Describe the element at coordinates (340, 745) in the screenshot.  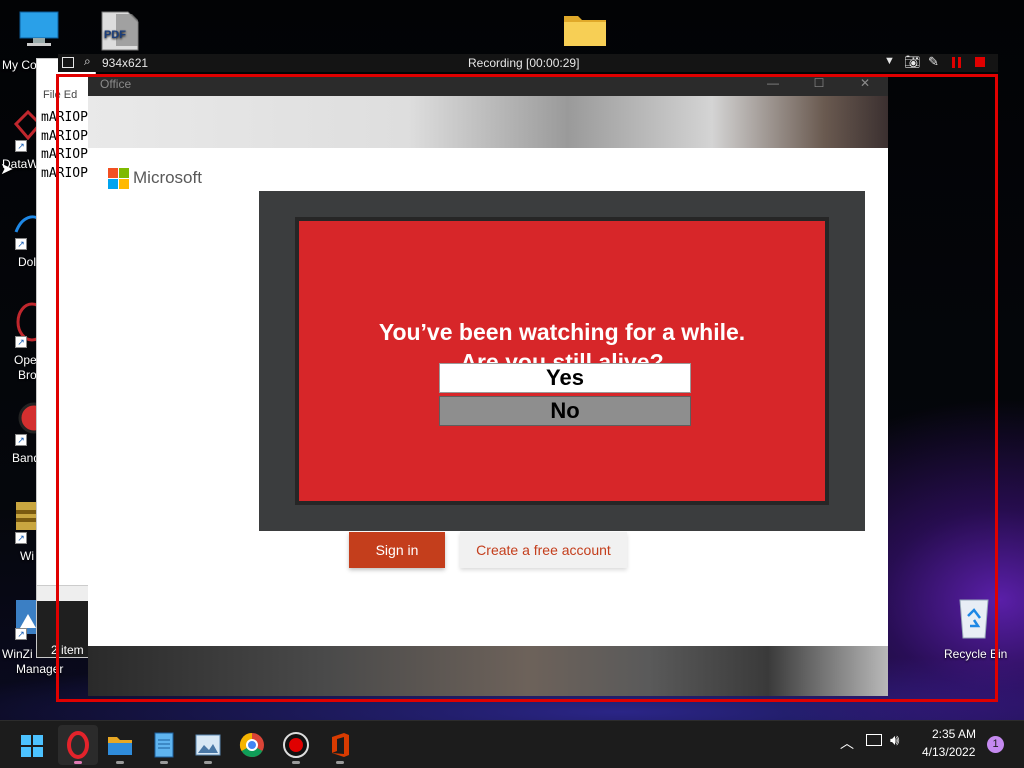
I see `office-icon` at that location.